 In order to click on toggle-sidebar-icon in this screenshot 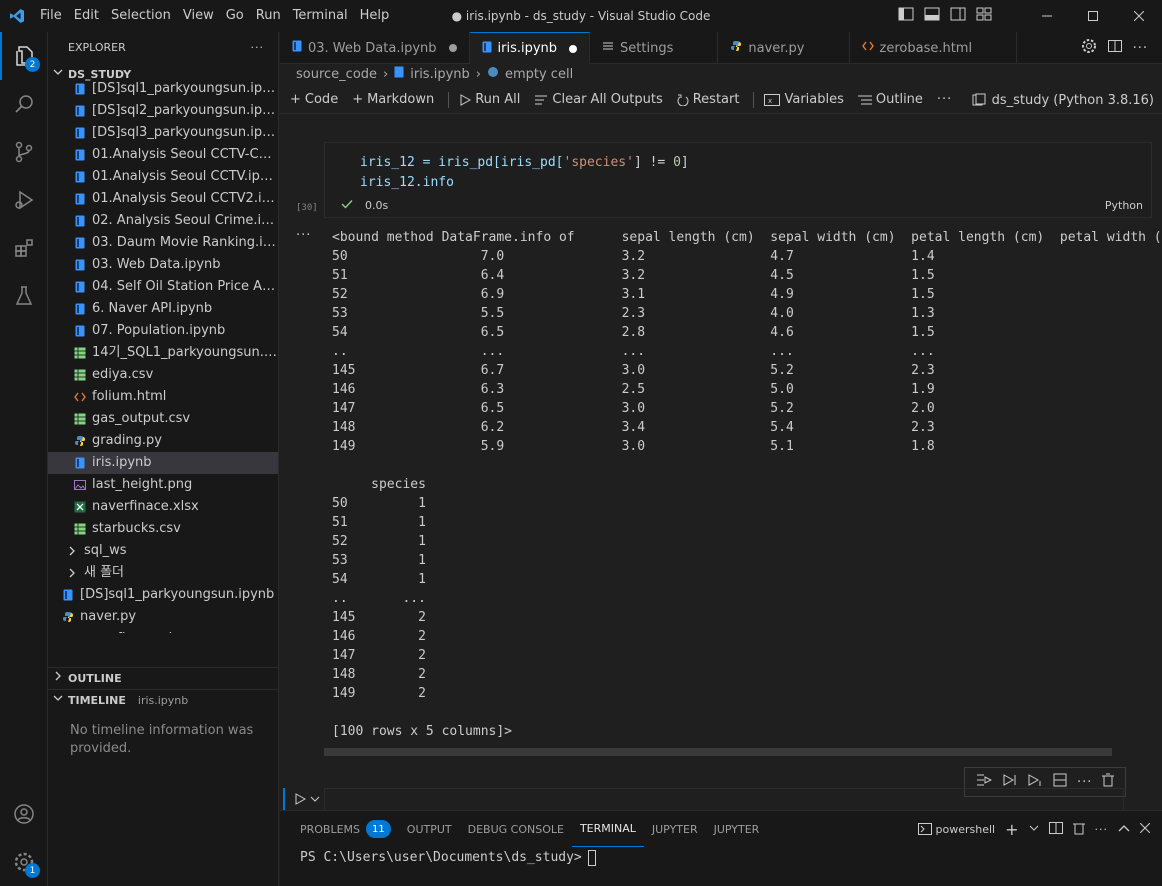, I will do `click(906, 16)`.